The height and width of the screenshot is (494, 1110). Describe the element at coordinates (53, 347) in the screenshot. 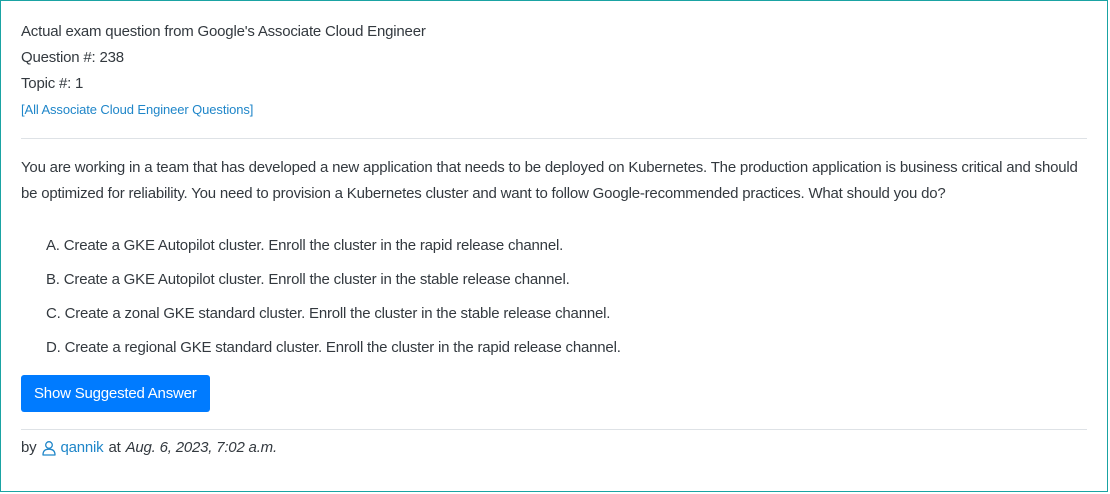

I see `choice-letter: D.` at that location.